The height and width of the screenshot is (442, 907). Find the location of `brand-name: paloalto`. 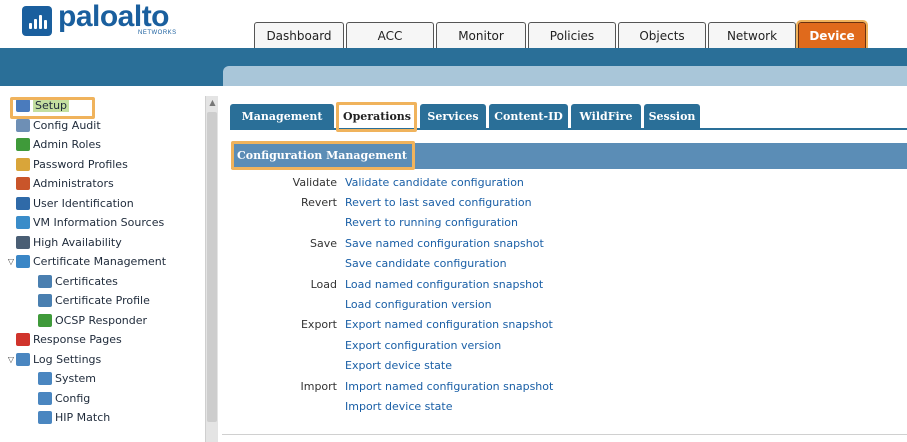

brand-name: paloalto is located at coordinates (114, 16).